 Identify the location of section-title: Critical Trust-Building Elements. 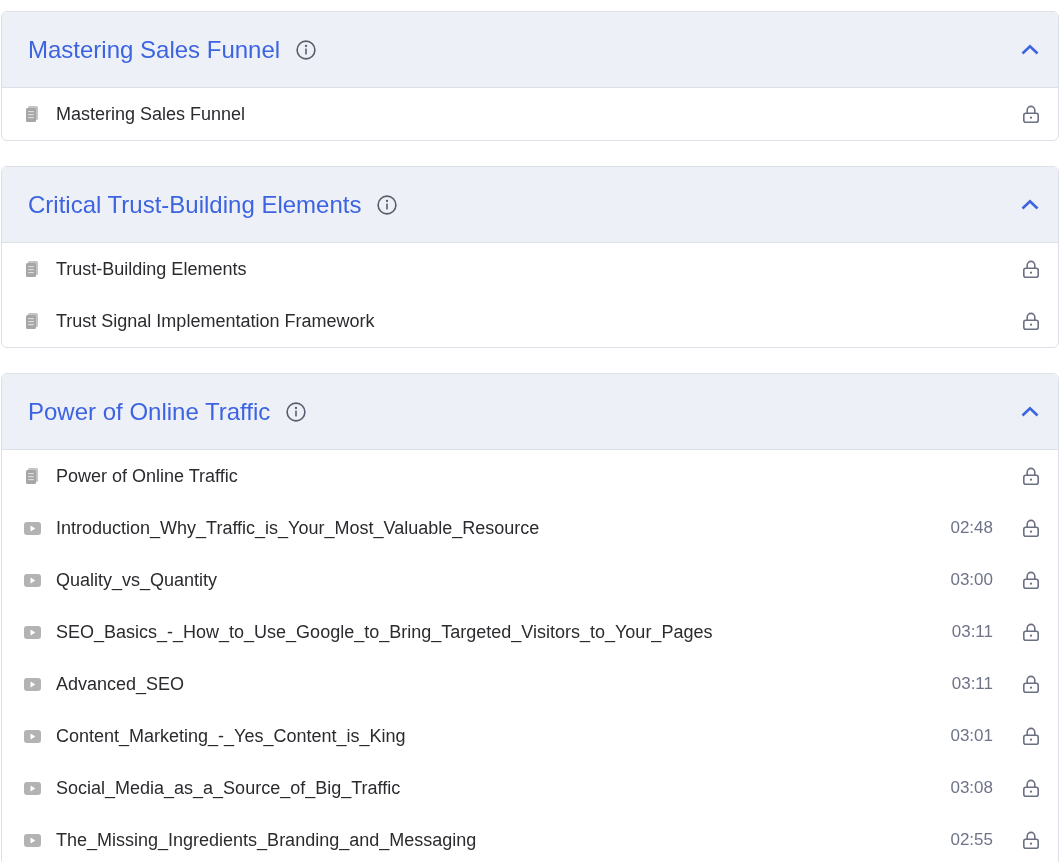
(195, 204).